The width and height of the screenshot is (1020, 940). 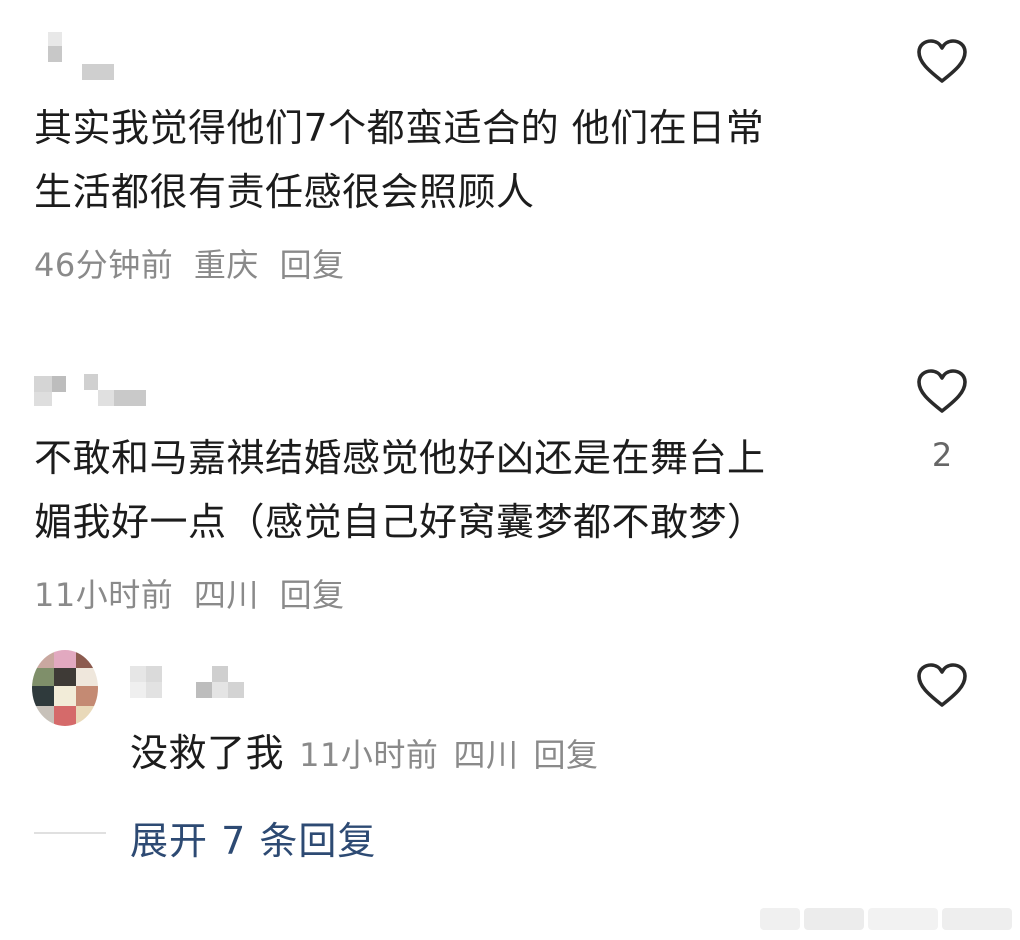 What do you see at coordinates (486, 755) in the screenshot?
I see `reply-location: 四川` at bounding box center [486, 755].